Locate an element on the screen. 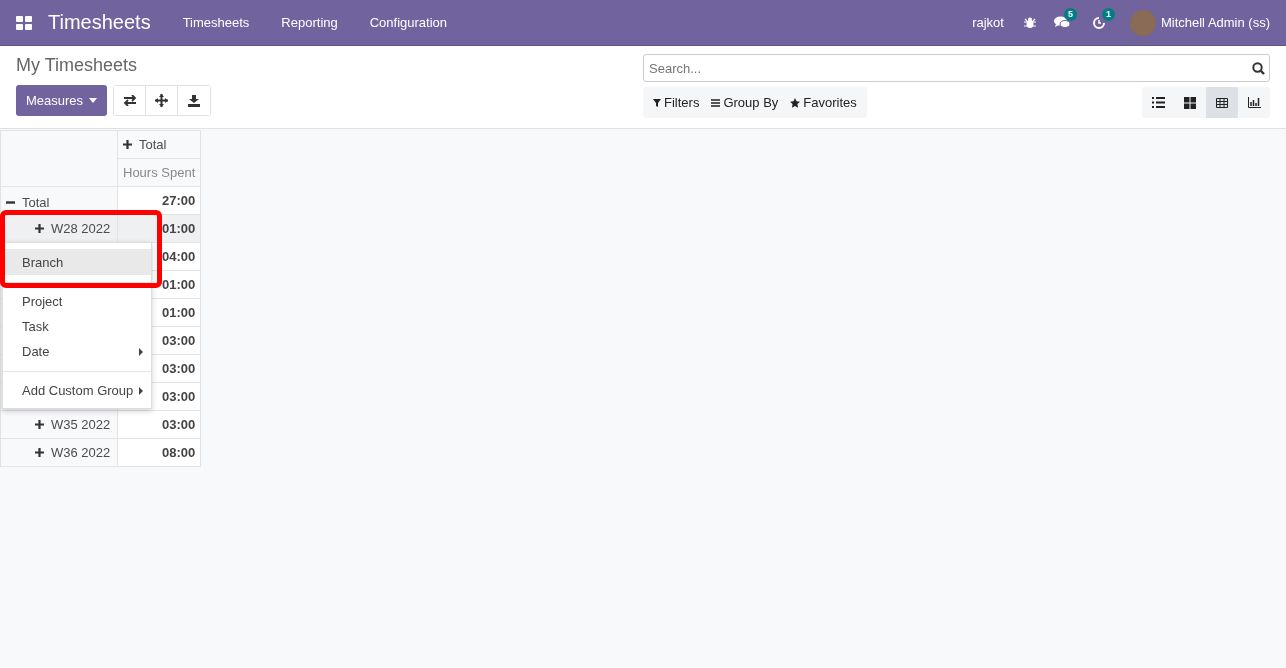 The width and height of the screenshot is (1286, 668). star-icon is located at coordinates (795, 102).